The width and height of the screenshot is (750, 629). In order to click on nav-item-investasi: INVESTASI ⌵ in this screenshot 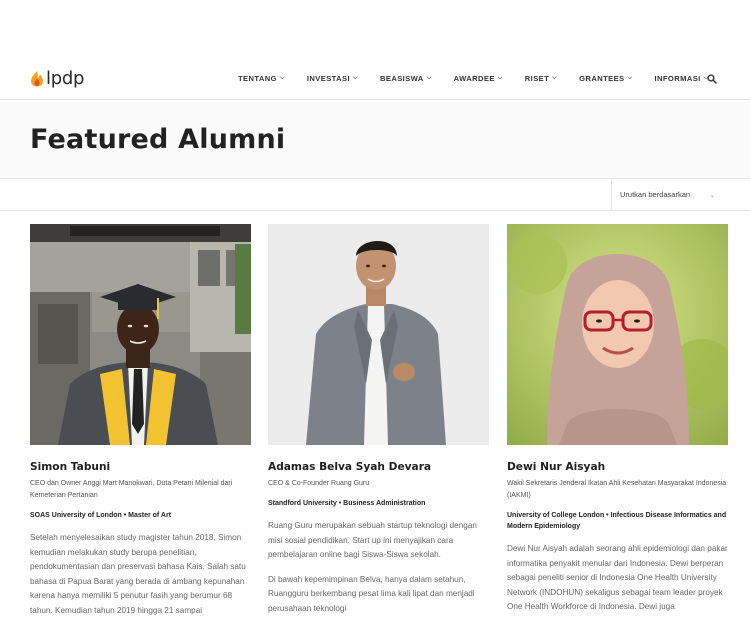, I will do `click(332, 78)`.